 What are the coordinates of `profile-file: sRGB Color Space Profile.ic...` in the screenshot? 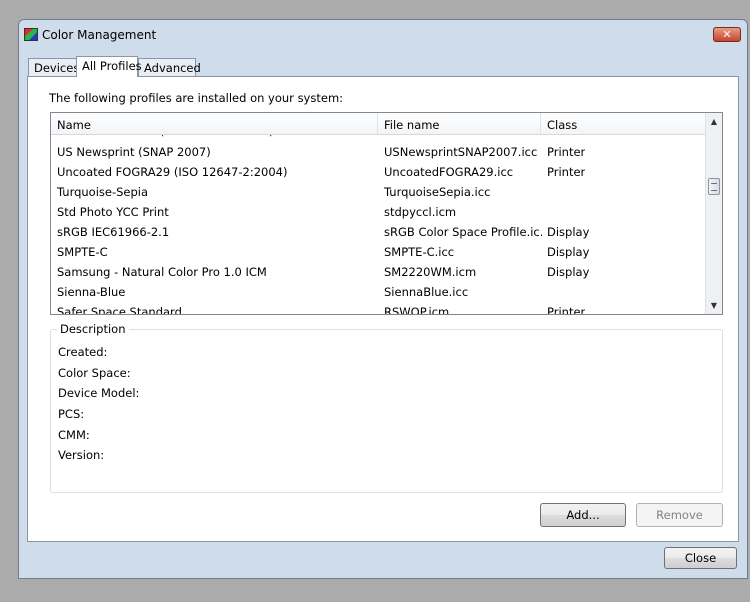 It's located at (463, 232).